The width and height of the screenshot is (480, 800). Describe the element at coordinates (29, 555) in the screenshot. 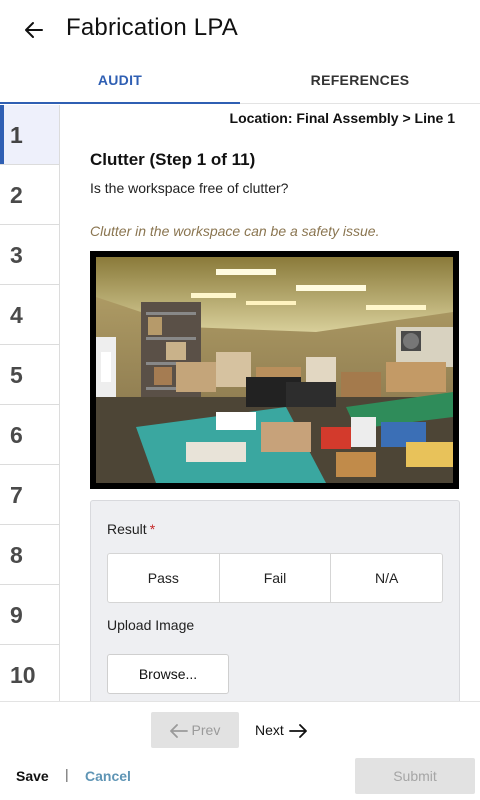

I see `step-item-8: 8` at that location.